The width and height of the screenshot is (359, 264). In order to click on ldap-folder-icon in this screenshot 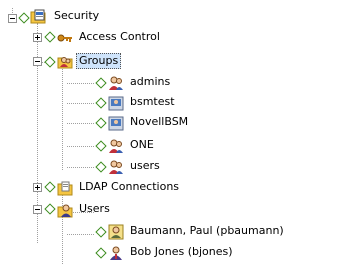, I will do `click(65, 188)`.